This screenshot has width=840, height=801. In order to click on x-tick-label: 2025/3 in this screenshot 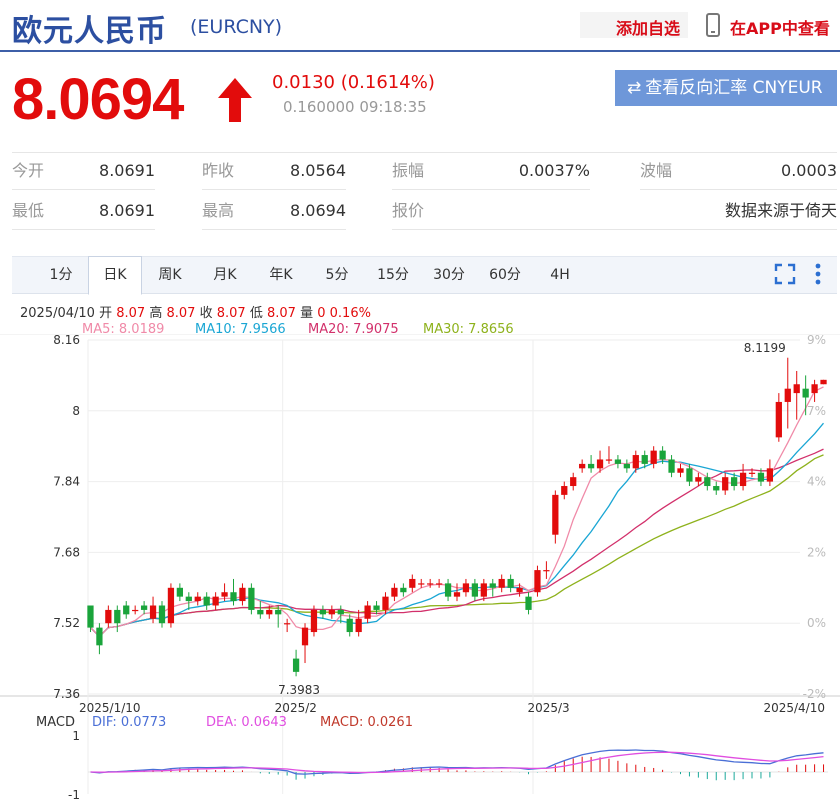, I will do `click(548, 708)`.